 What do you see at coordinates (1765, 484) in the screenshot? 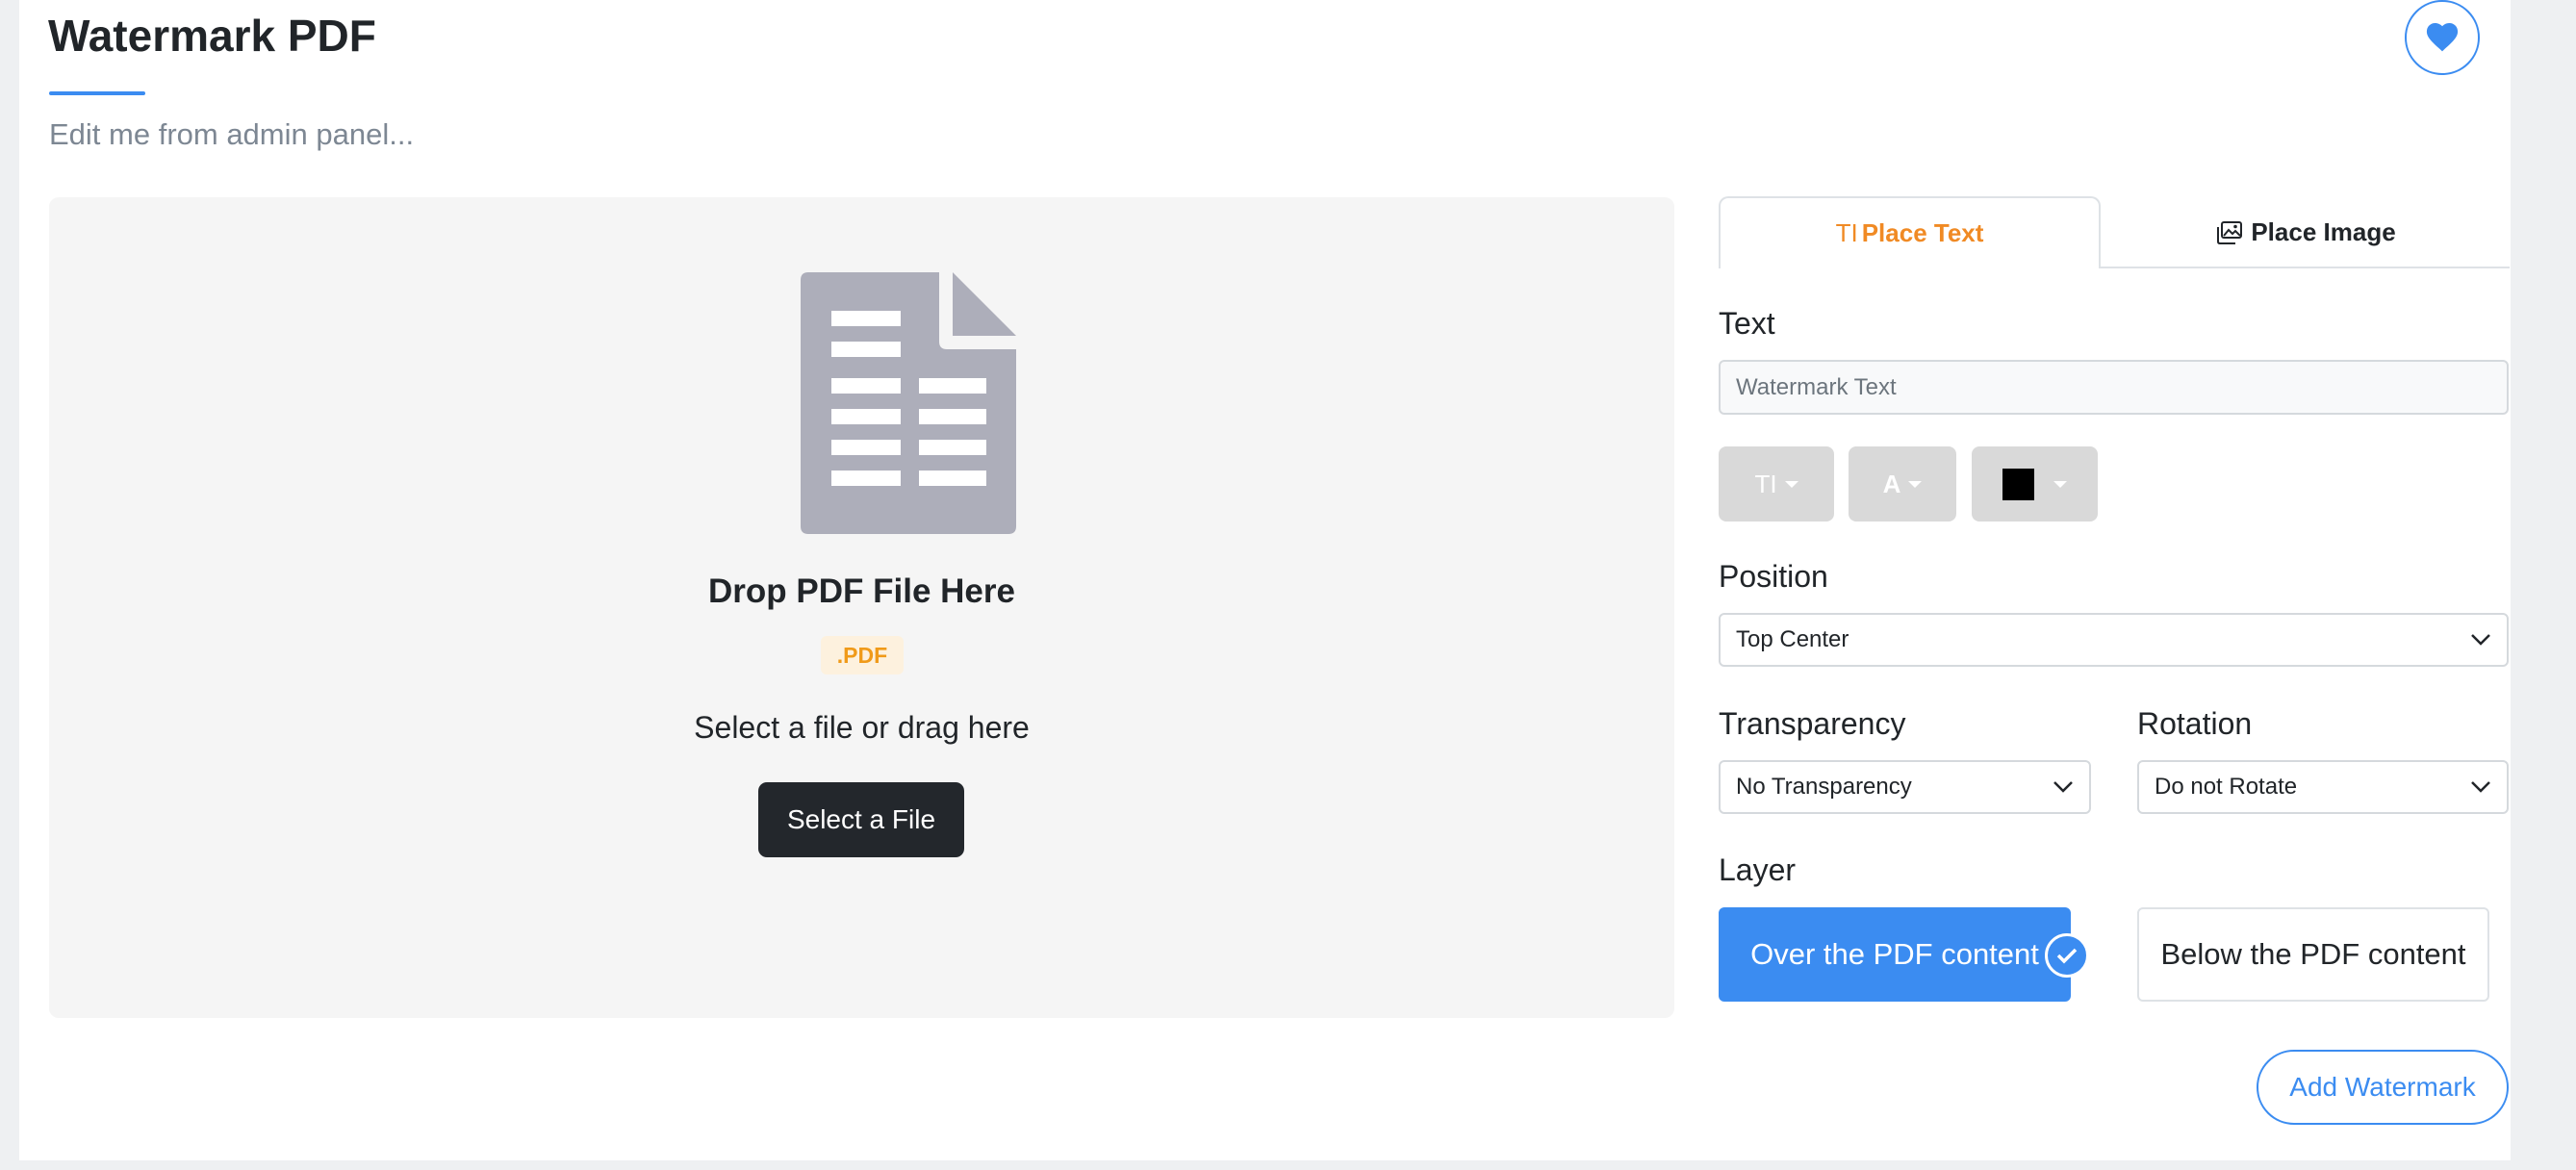
I see `font-icon: TI` at bounding box center [1765, 484].